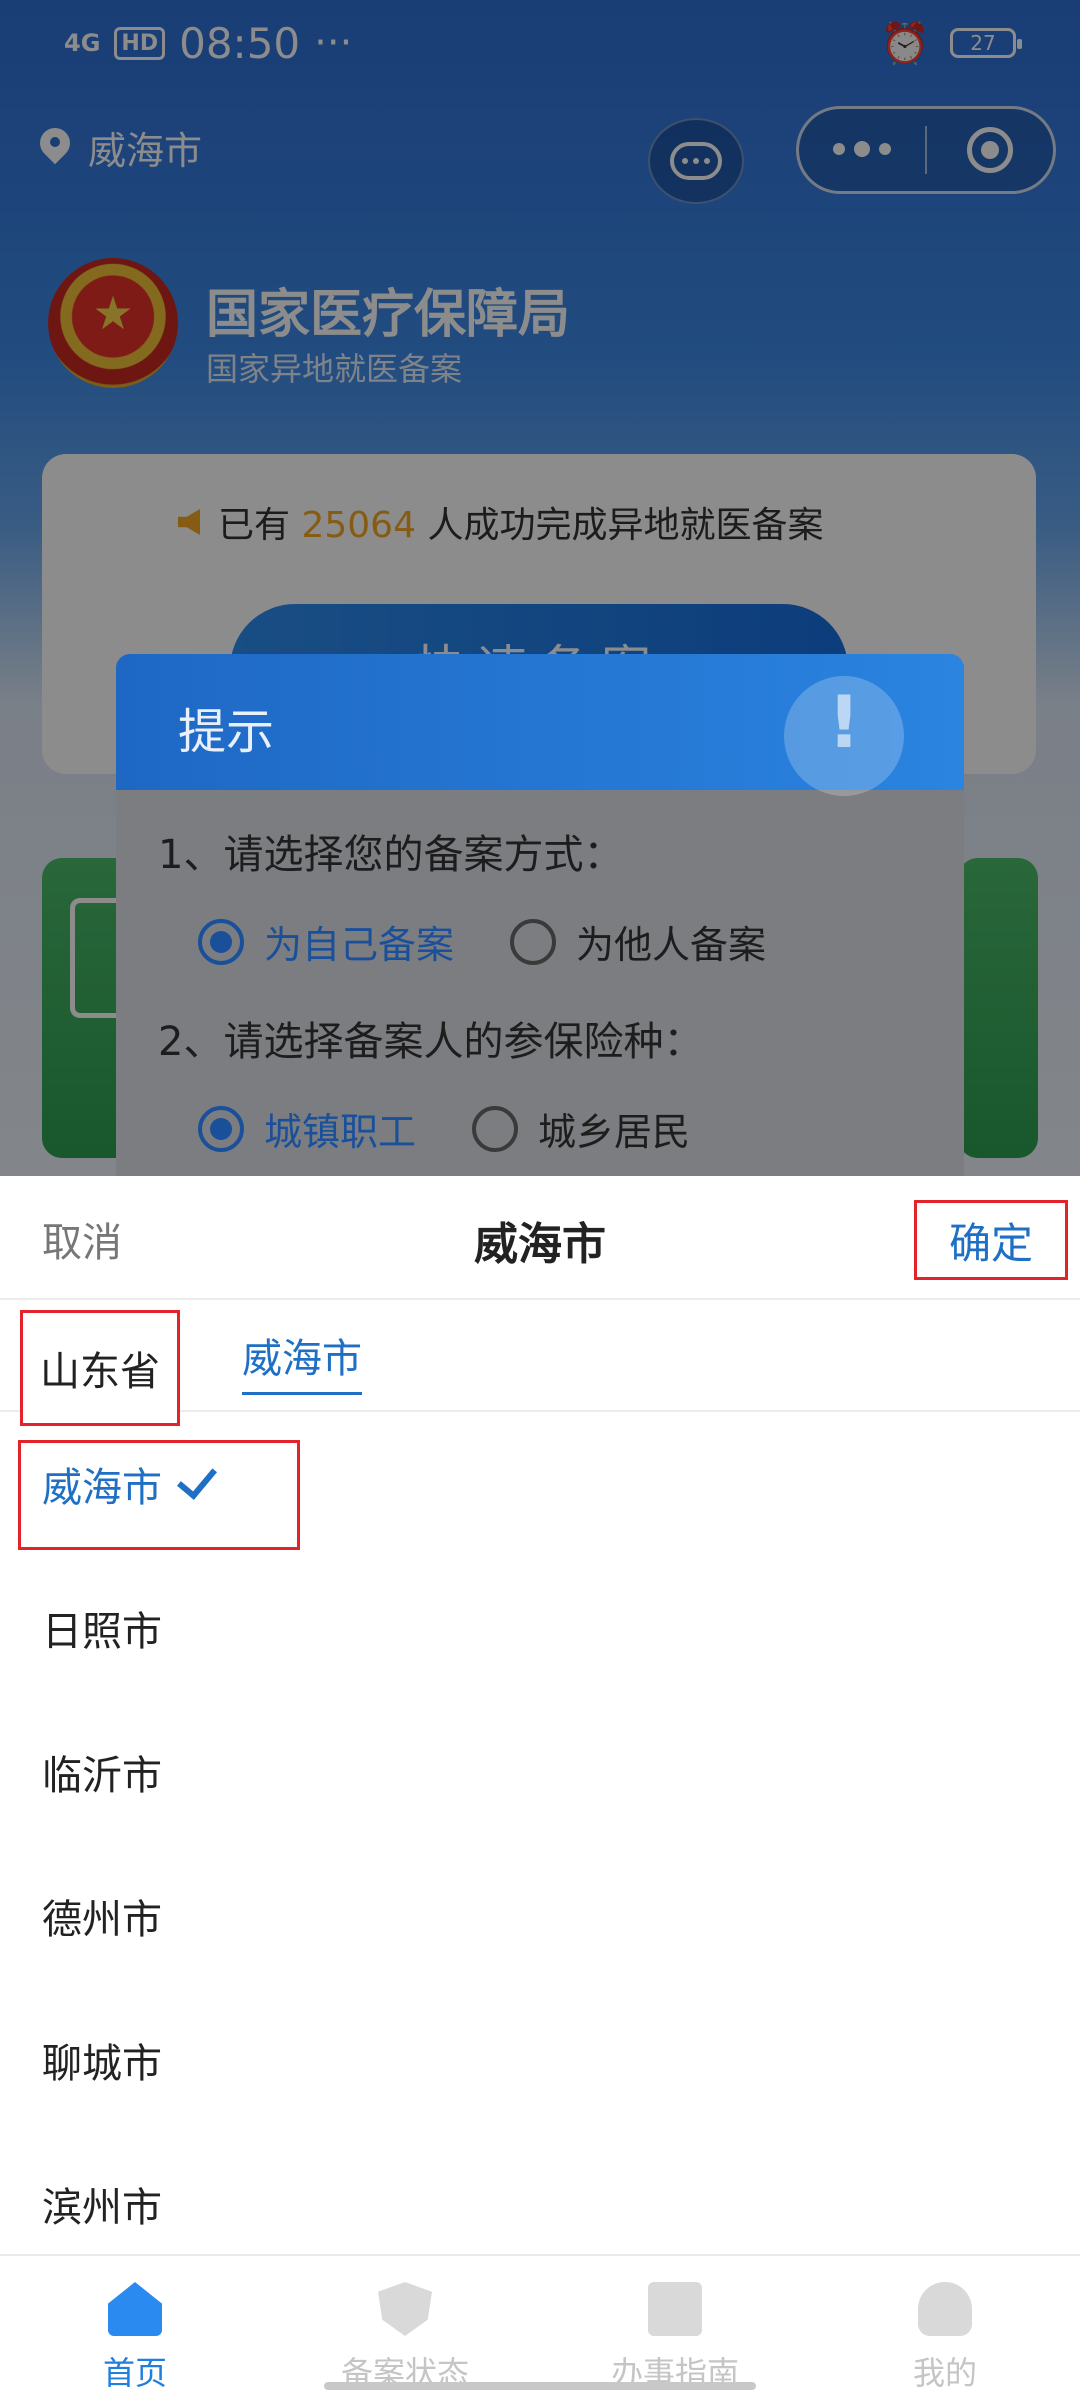  Describe the element at coordinates (540, 1484) in the screenshot. I see `city-item-selected: 威海市` at that location.